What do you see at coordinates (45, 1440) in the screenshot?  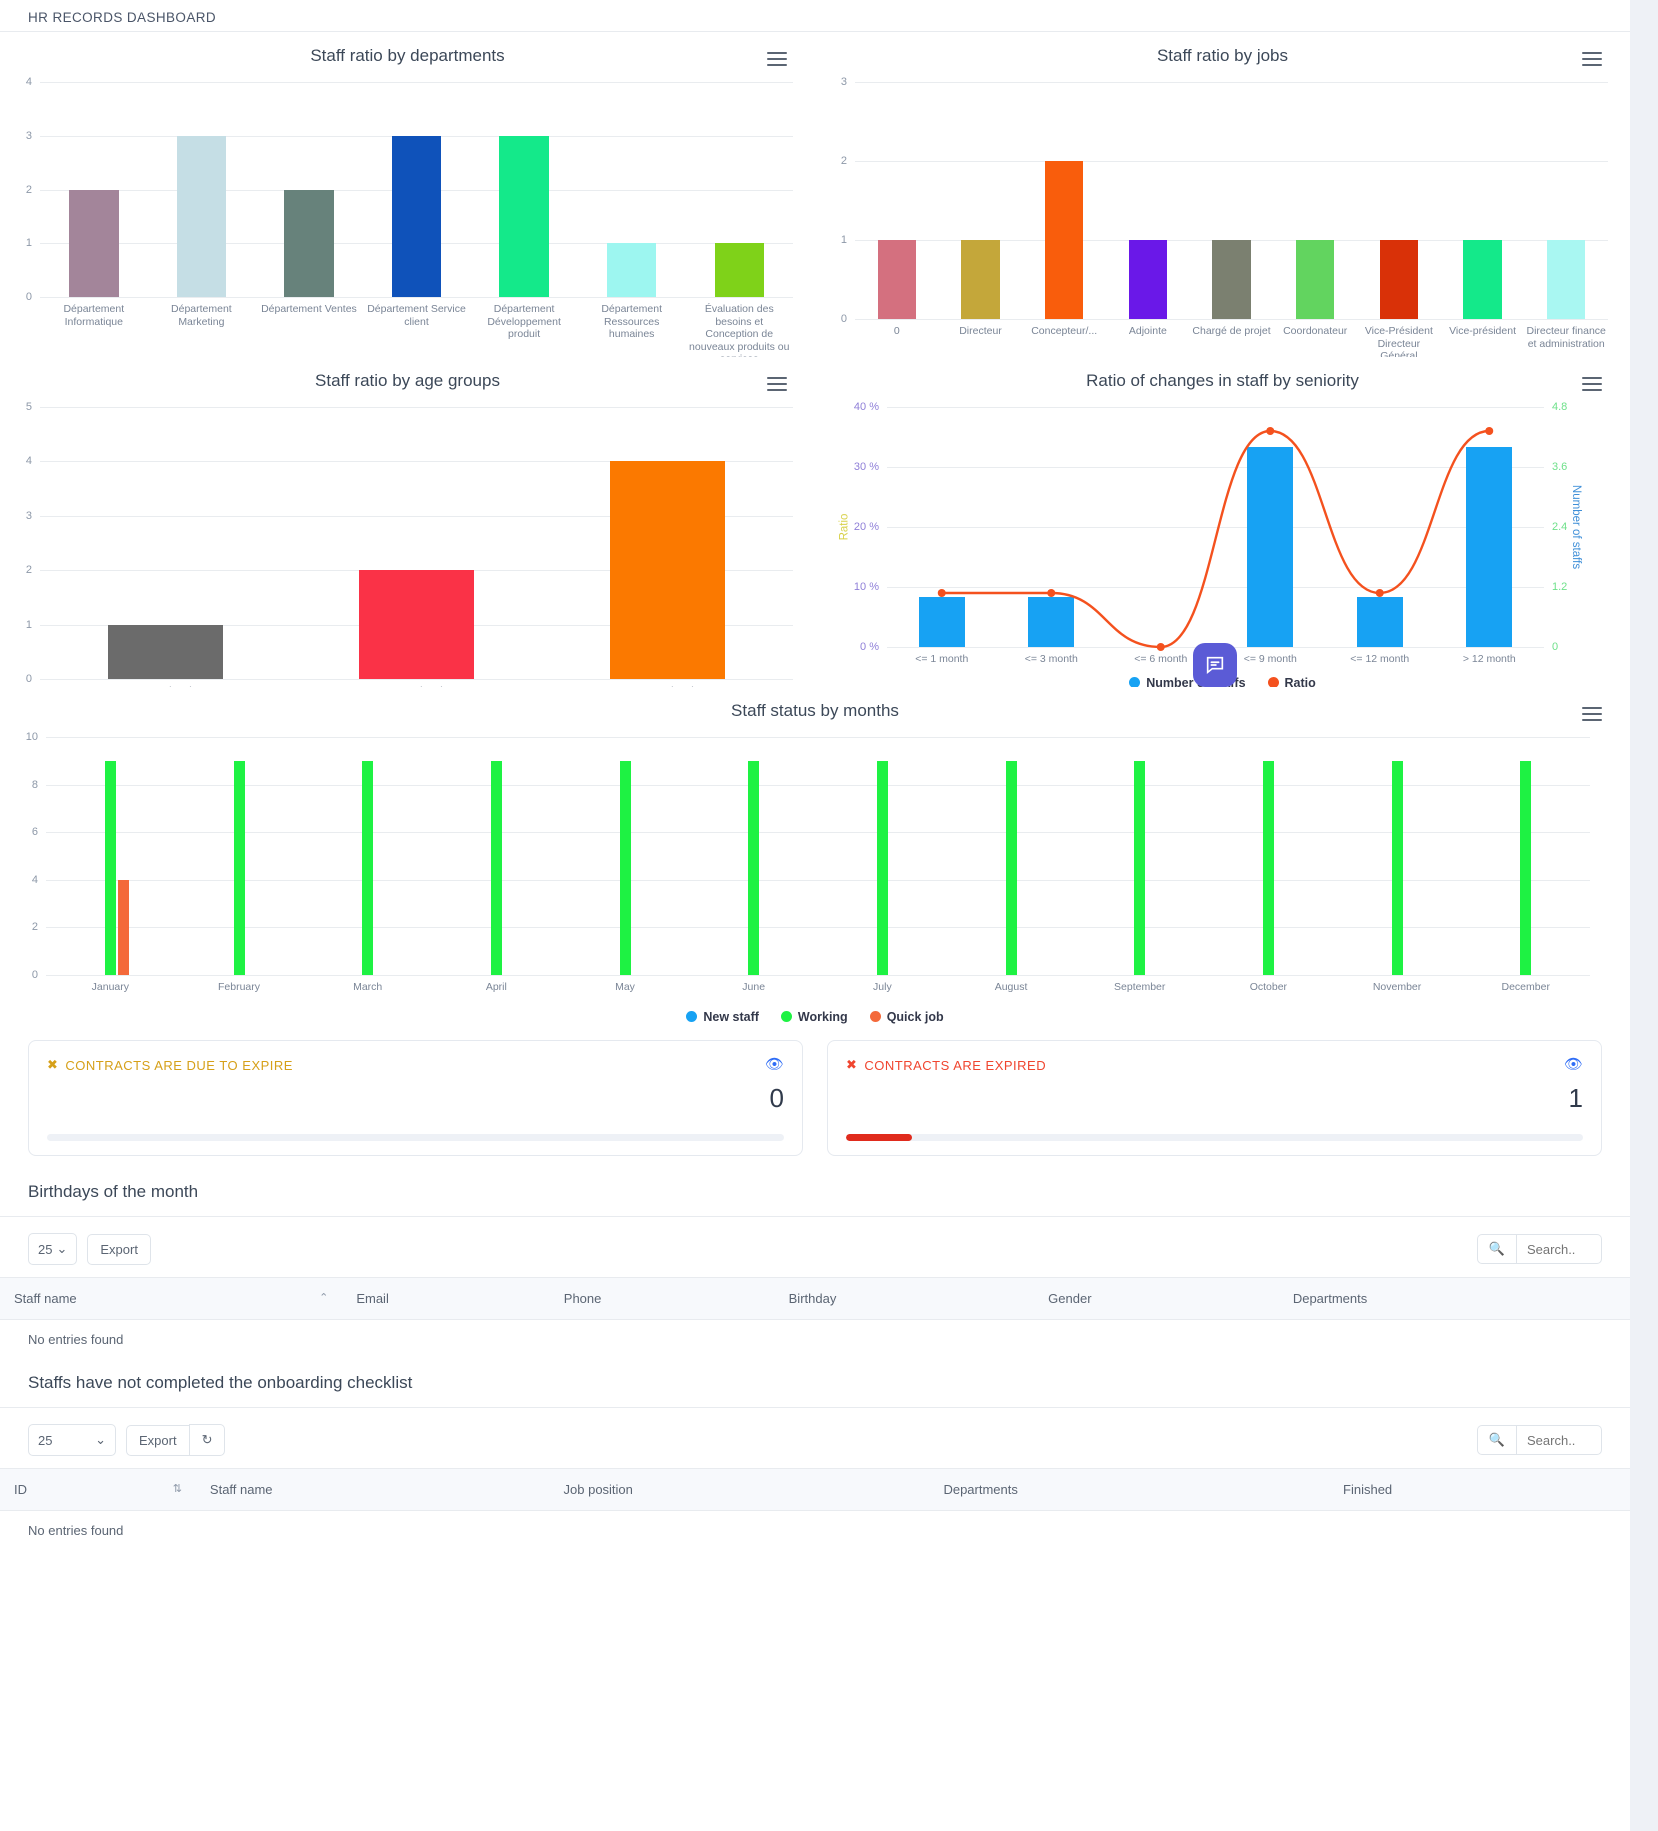 I see `onboarding-page-length-value: 25` at bounding box center [45, 1440].